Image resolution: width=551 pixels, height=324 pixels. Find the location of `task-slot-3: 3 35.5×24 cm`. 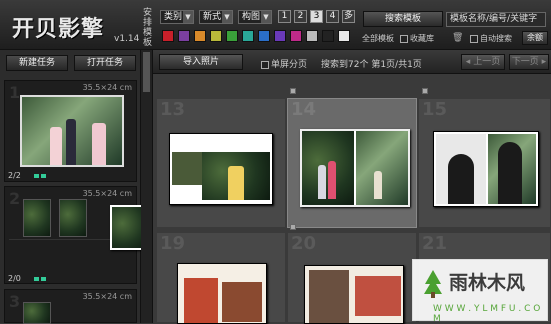

task-slot-3: 3 35.5×24 cm is located at coordinates (70, 306).